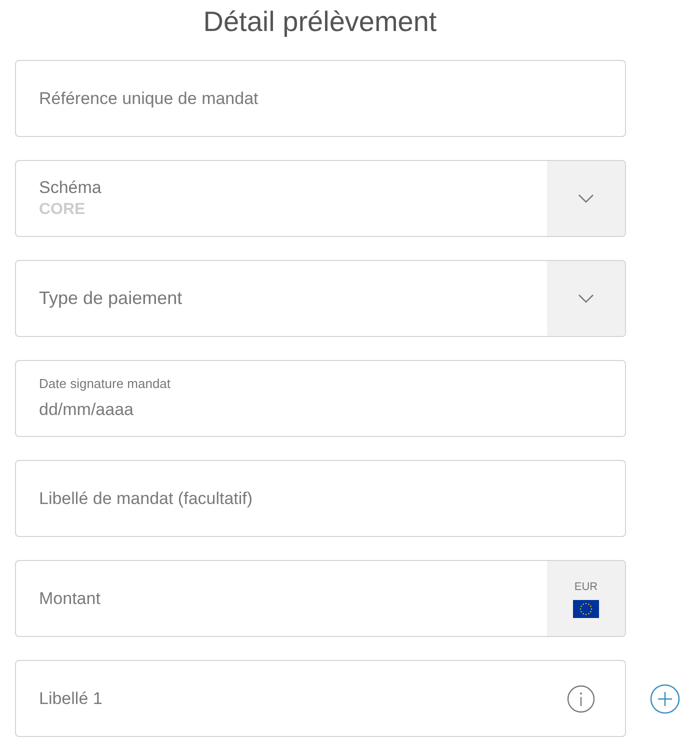 The width and height of the screenshot is (692, 742). I want to click on currency-code: EUR, so click(586, 587).